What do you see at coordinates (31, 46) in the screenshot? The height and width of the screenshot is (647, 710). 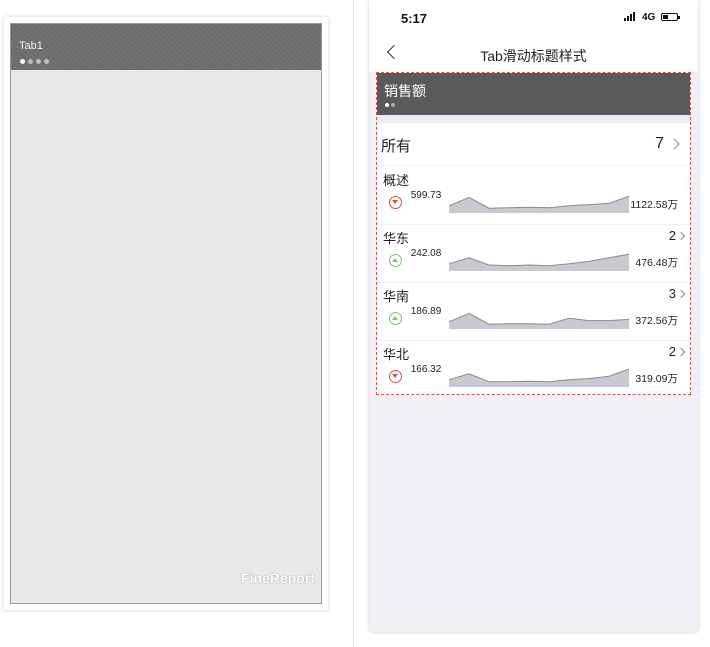 I see `designer-tab-label: Tab1` at bounding box center [31, 46].